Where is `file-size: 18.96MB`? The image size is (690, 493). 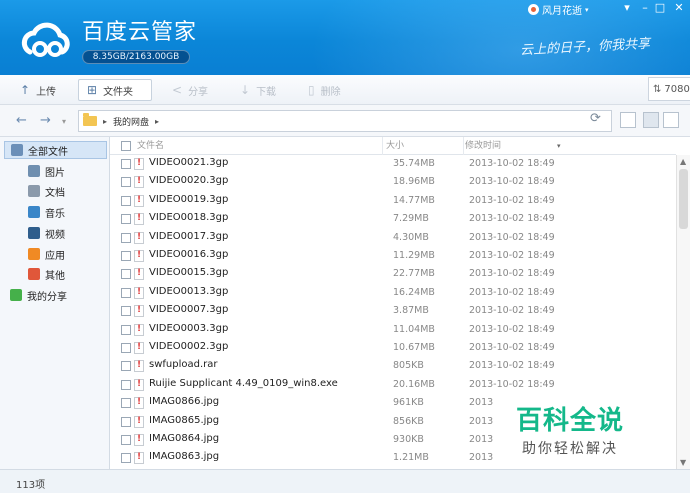 file-size: 18.96MB is located at coordinates (414, 182).